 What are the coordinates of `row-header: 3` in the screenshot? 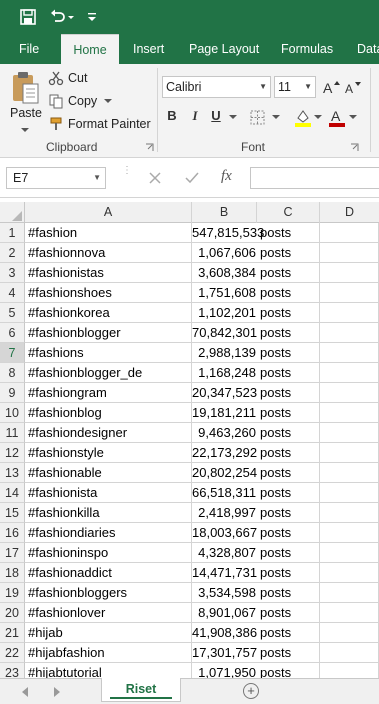 It's located at (12, 273).